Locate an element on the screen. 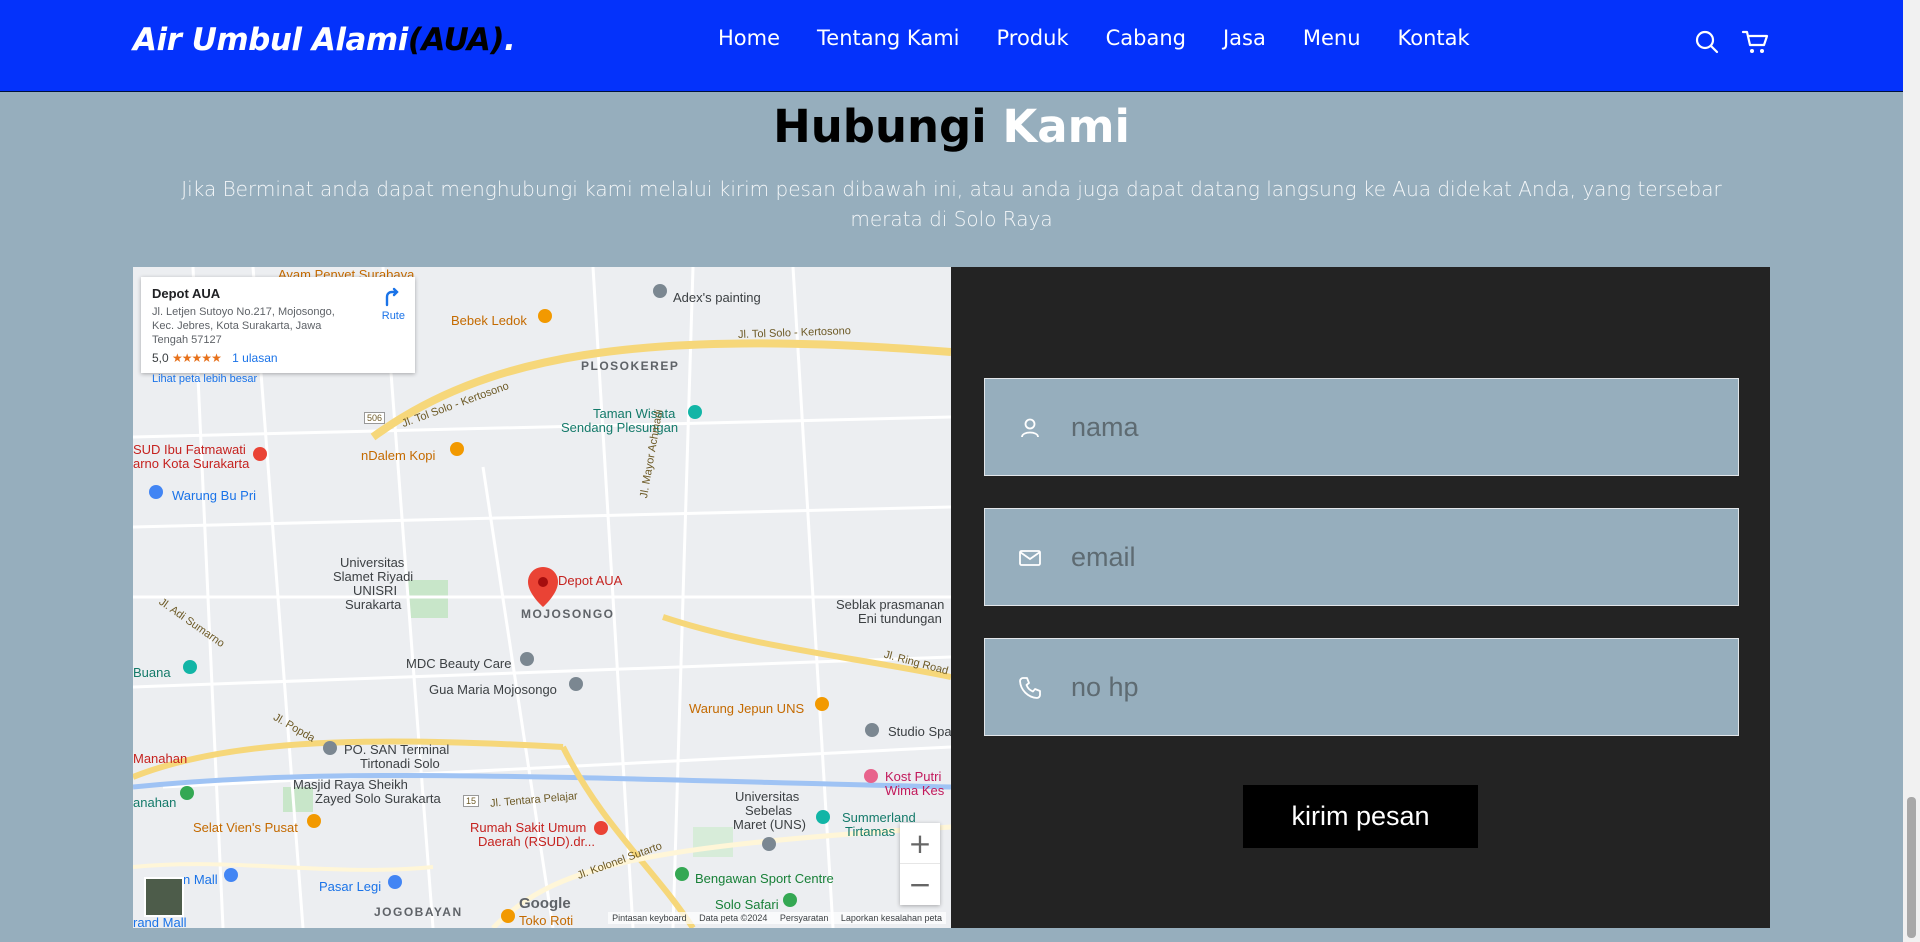 Image resolution: width=1920 pixels, height=942 pixels. nav-jasa: Jasa is located at coordinates (1244, 38).